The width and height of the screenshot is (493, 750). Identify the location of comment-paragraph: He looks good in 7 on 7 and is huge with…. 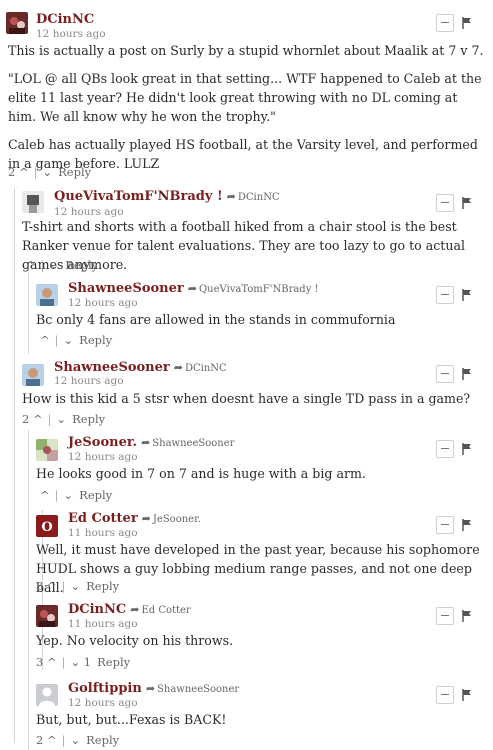
(201, 473).